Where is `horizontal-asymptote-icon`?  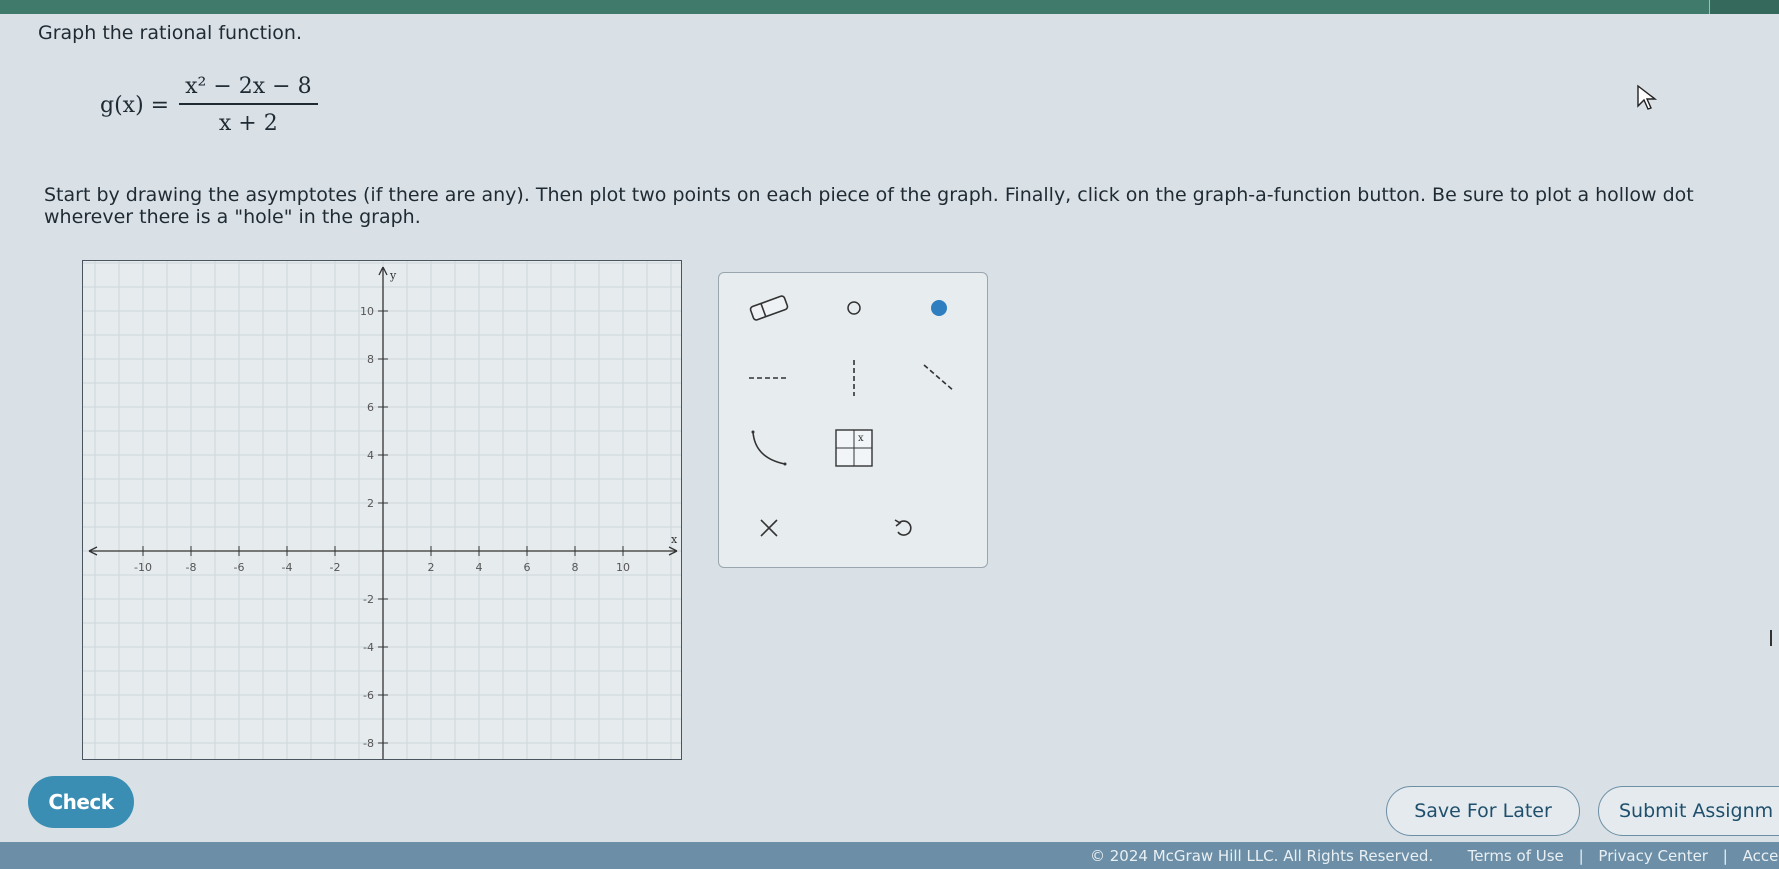
horizontal-asymptote-icon is located at coordinates (769, 378).